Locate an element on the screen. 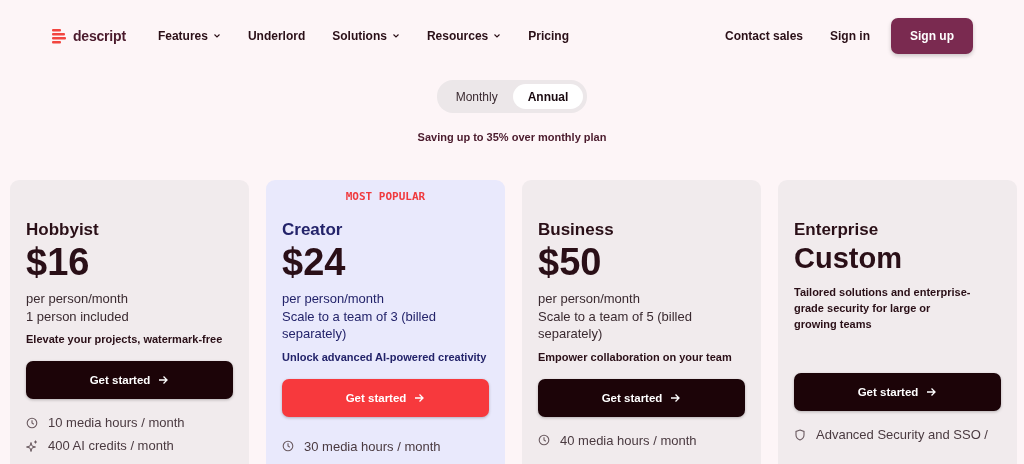 This screenshot has width=1024, height=464. nav-link: Features is located at coordinates (189, 36).